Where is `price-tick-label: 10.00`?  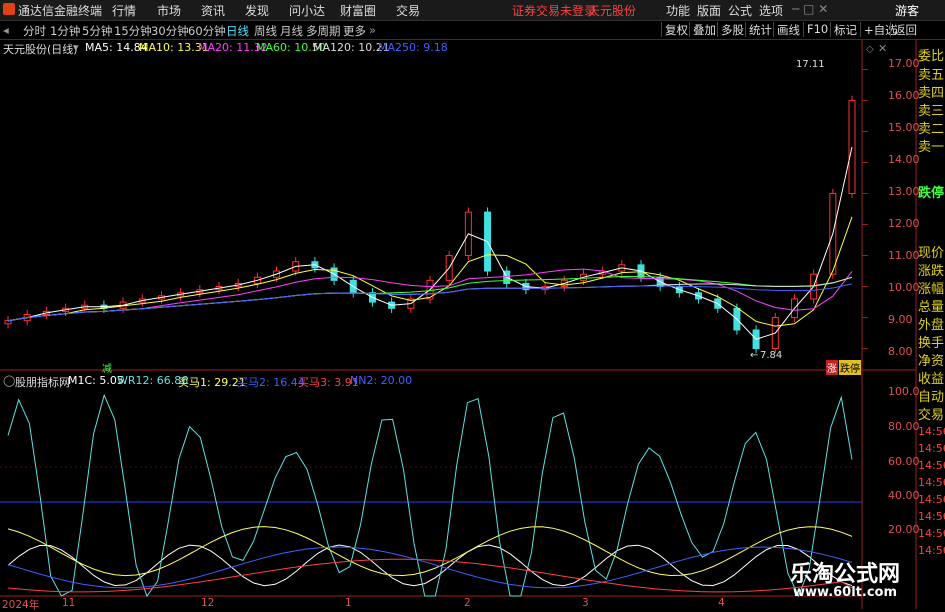 price-tick-label: 10.00 is located at coordinates (904, 287).